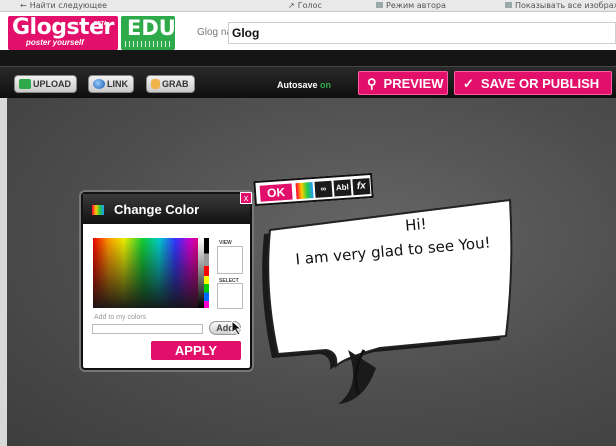  Describe the element at coordinates (170, 84) in the screenshot. I see `grab-button: GRAB` at that location.